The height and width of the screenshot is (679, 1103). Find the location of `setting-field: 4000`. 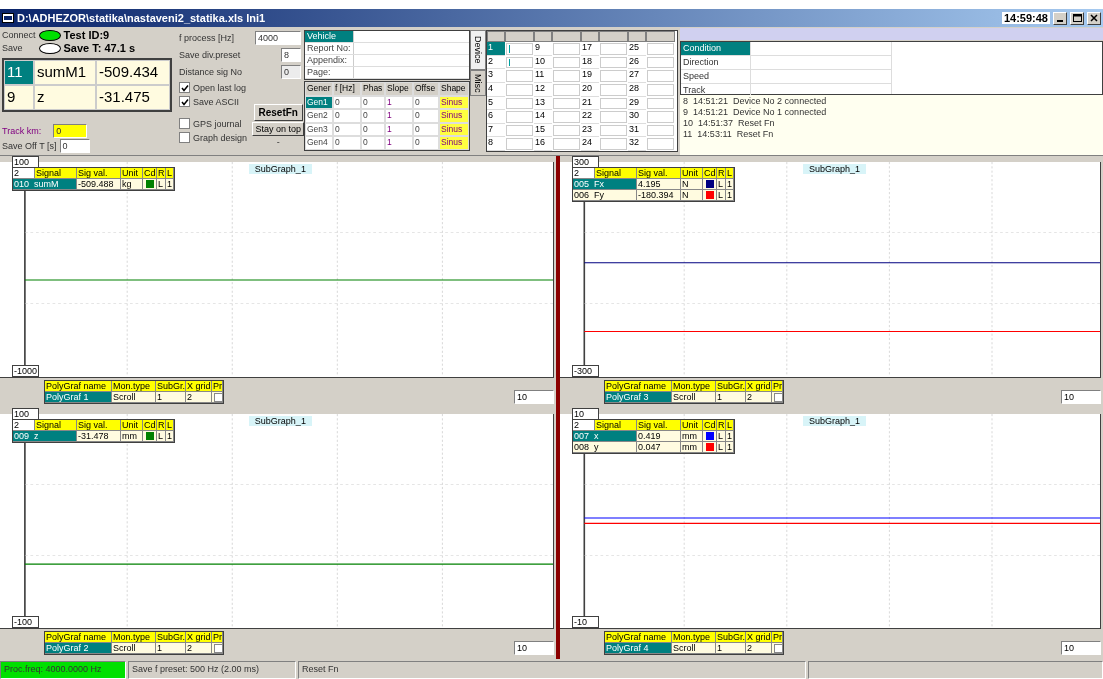

setting-field: 4000 is located at coordinates (278, 38).